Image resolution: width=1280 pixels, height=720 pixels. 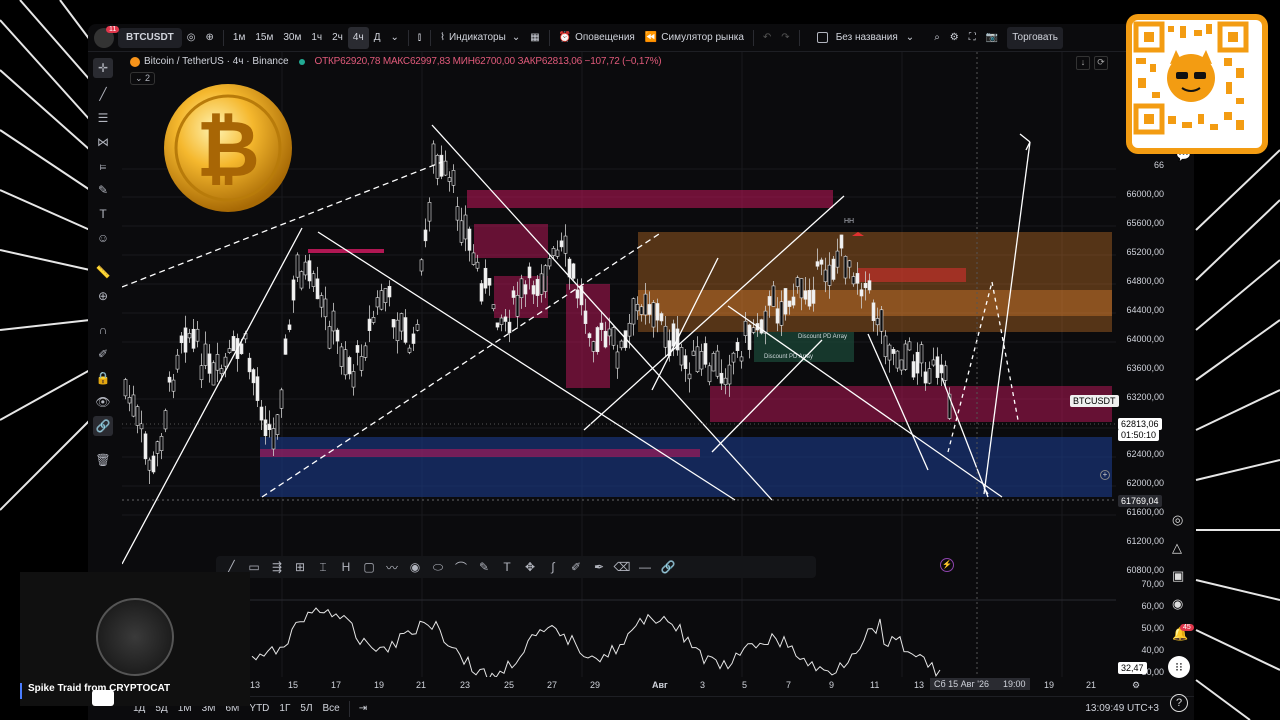 What do you see at coordinates (103, 402) in the screenshot?
I see `eye-icon: 👁` at bounding box center [103, 402].